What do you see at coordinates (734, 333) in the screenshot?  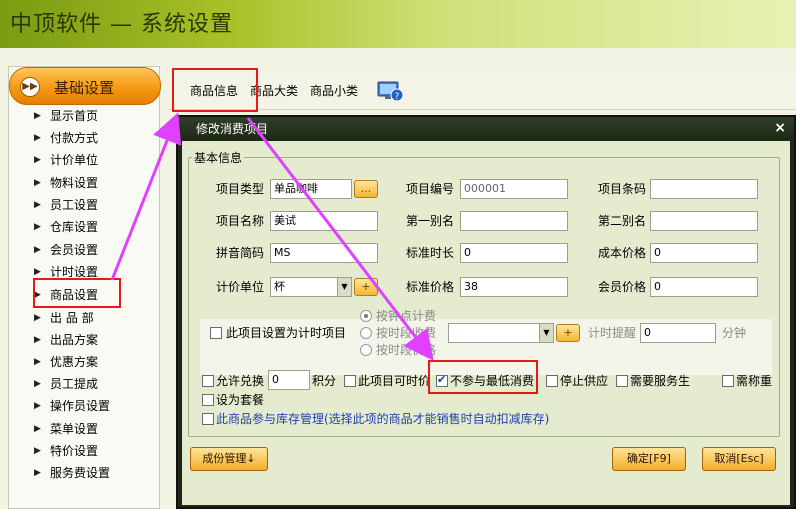 I see `minute-label: 分钟` at bounding box center [734, 333].